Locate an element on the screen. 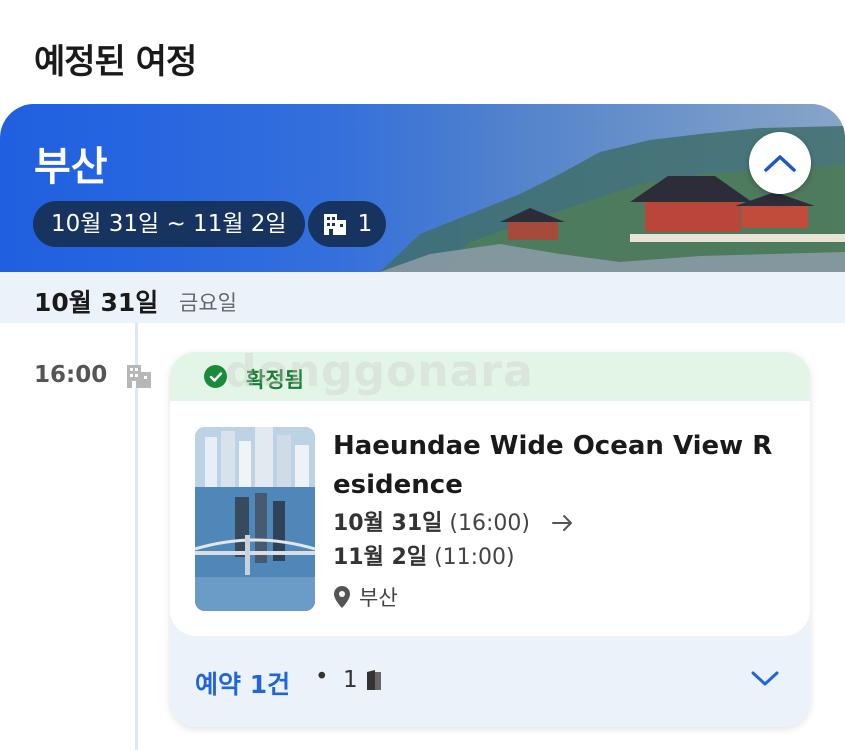  chevron-up-icon is located at coordinates (780, 163).